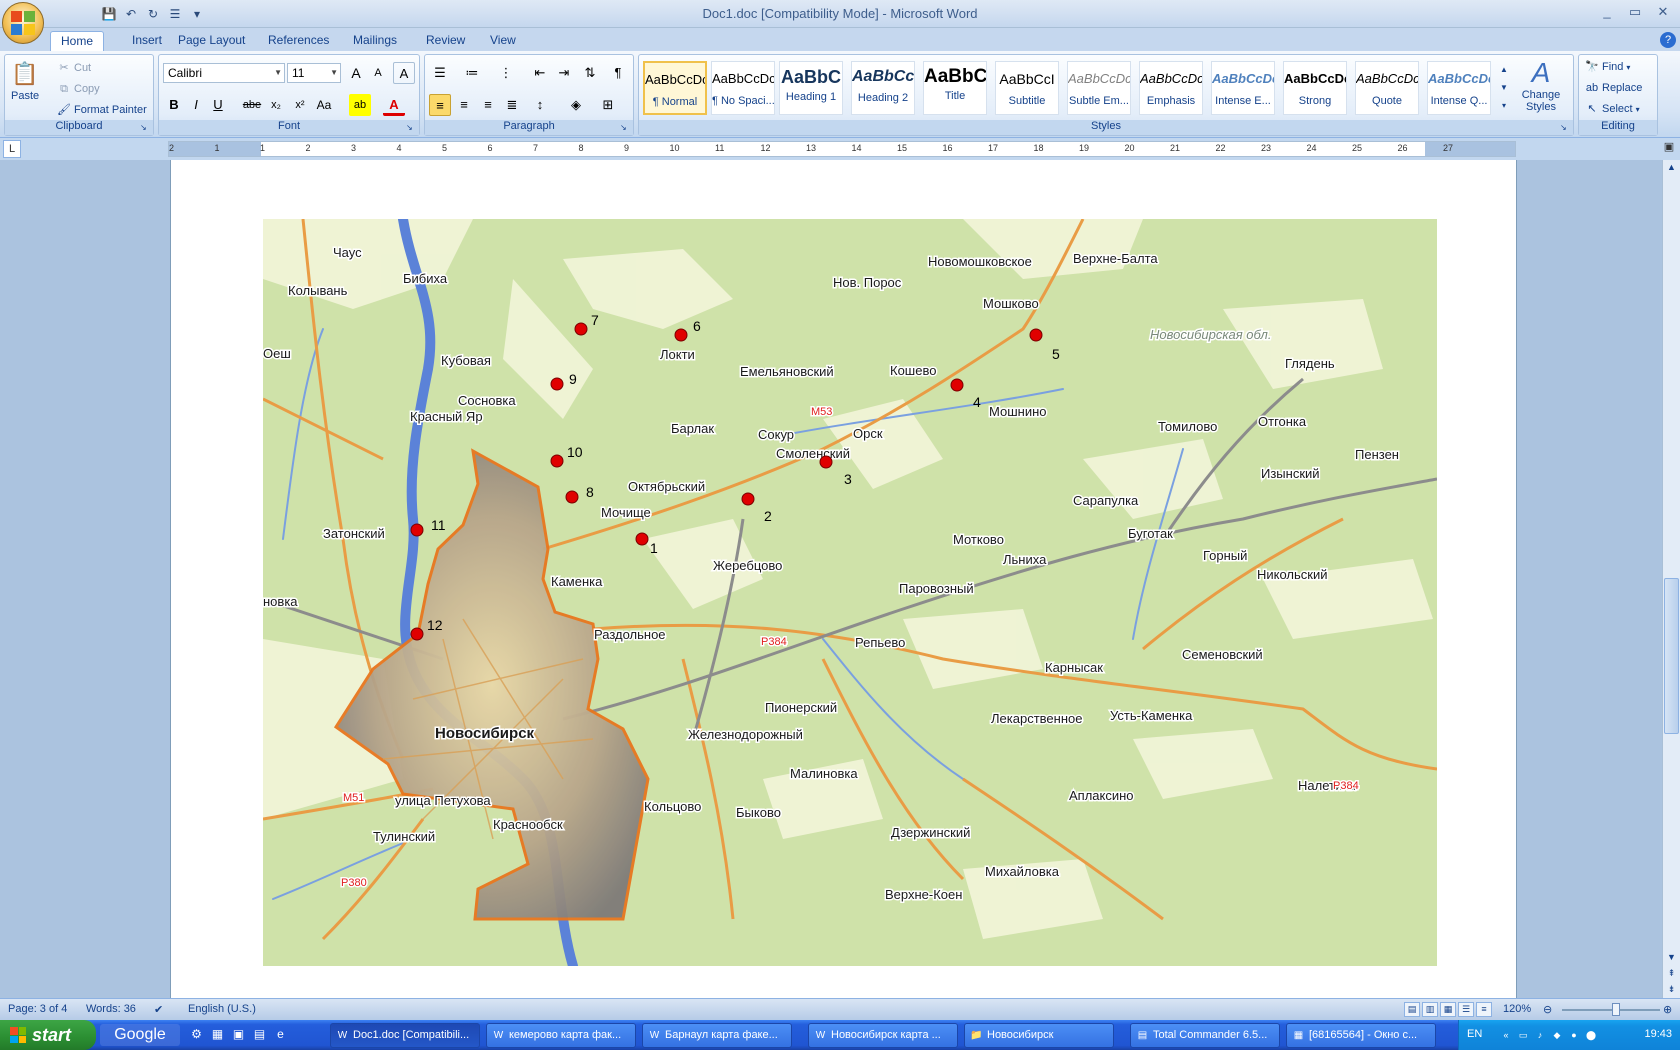 The height and width of the screenshot is (1050, 1680). What do you see at coordinates (1523, 1035) in the screenshot?
I see `tray-network-icon: ▭` at bounding box center [1523, 1035].